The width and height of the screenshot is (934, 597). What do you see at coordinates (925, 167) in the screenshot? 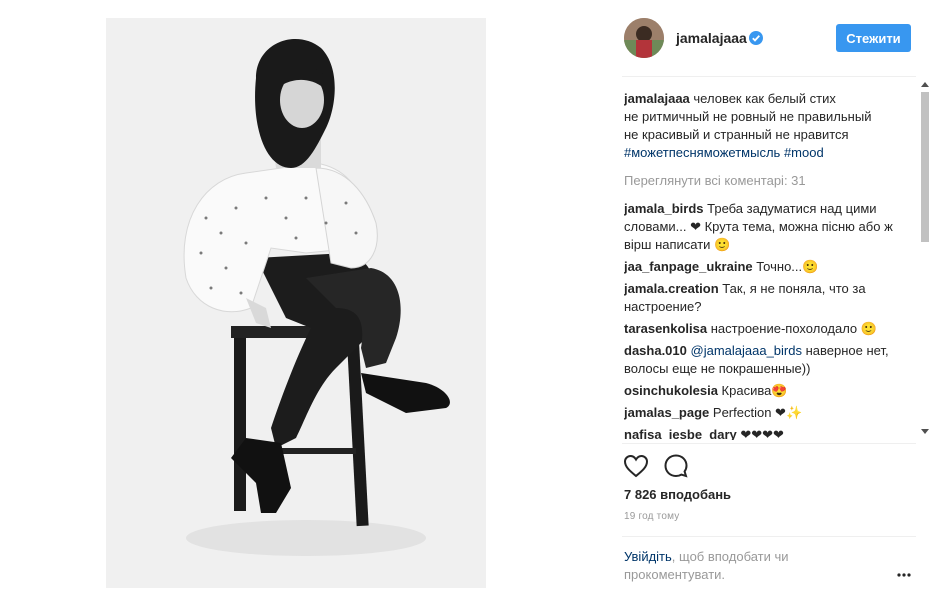
I see `scroll-thumb` at bounding box center [925, 167].